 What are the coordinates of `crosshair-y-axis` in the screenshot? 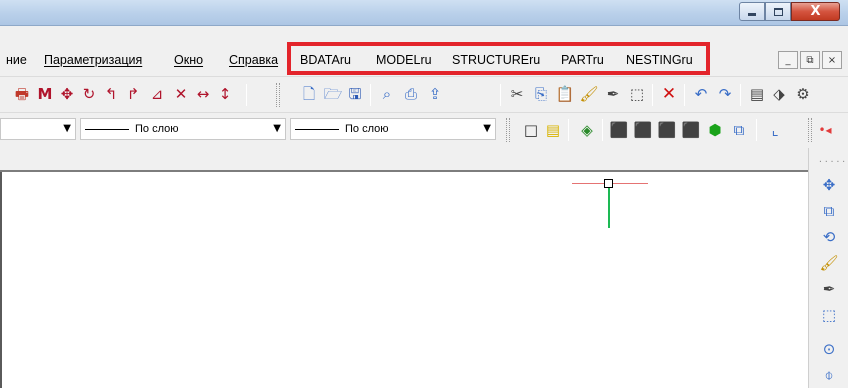 It's located at (609, 206).